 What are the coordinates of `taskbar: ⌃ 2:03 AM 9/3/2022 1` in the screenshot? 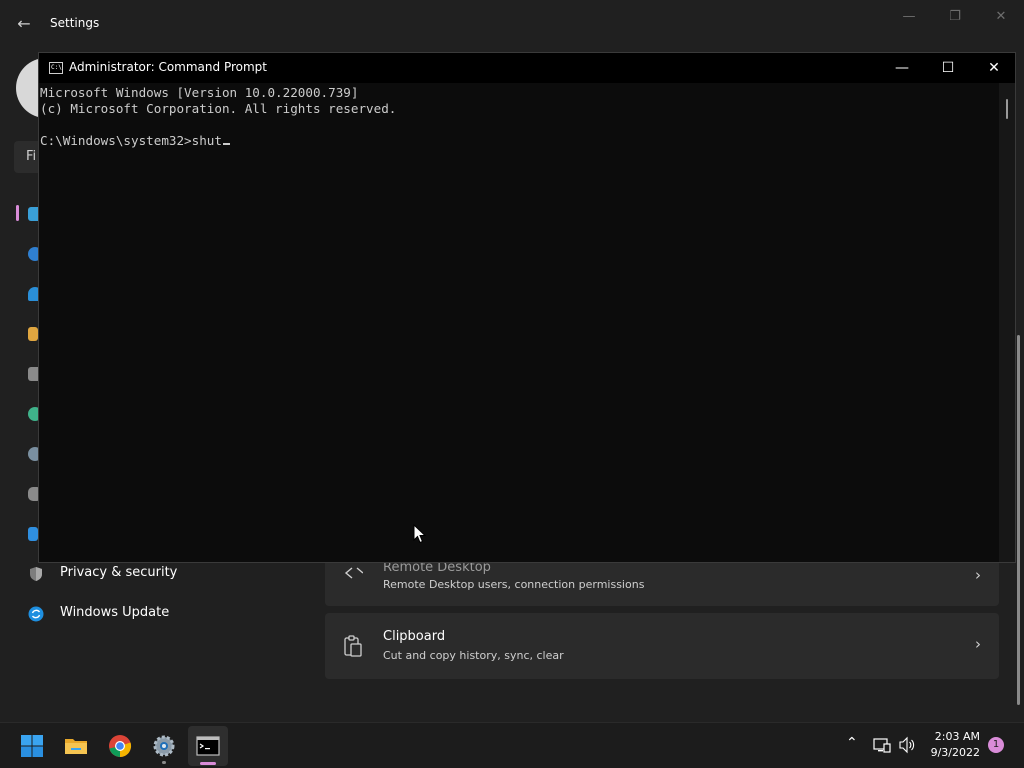 It's located at (512, 745).